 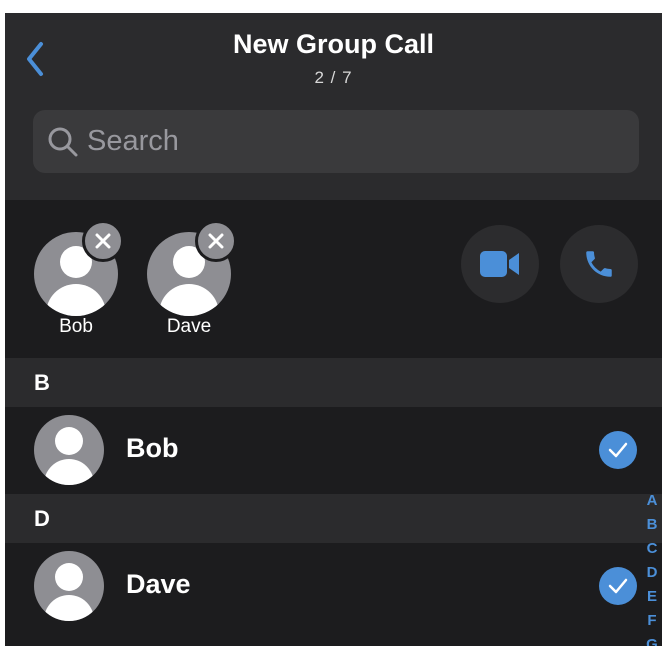 I want to click on section-header-d: D, so click(x=333, y=518).